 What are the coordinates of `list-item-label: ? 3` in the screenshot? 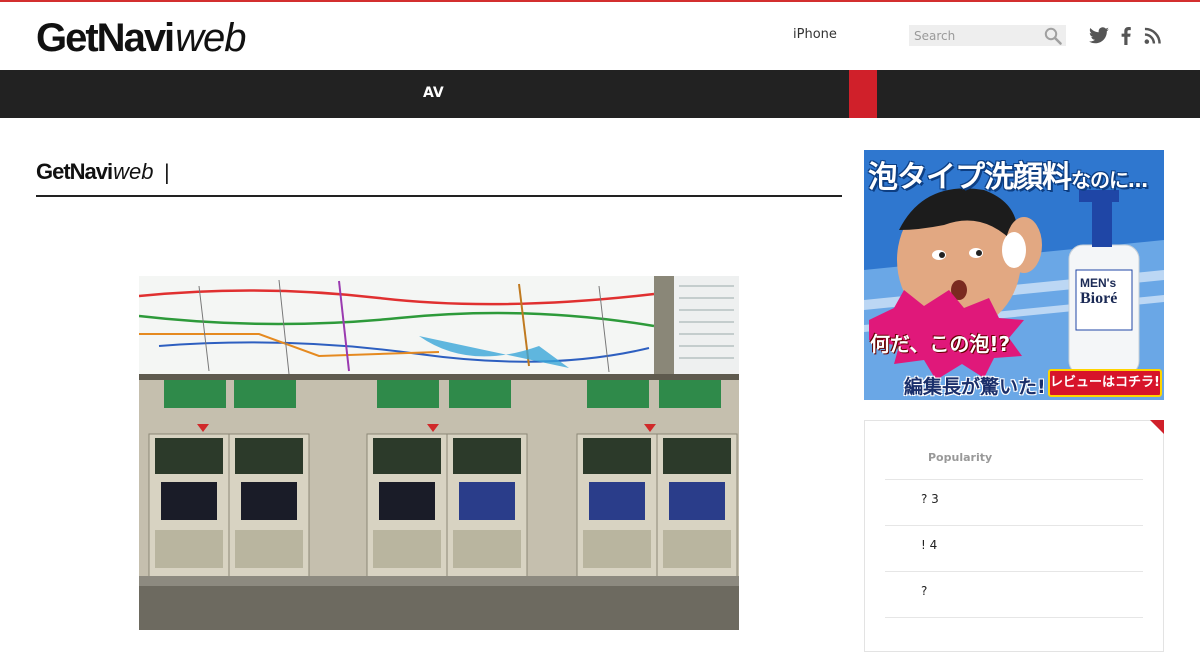 It's located at (930, 499).